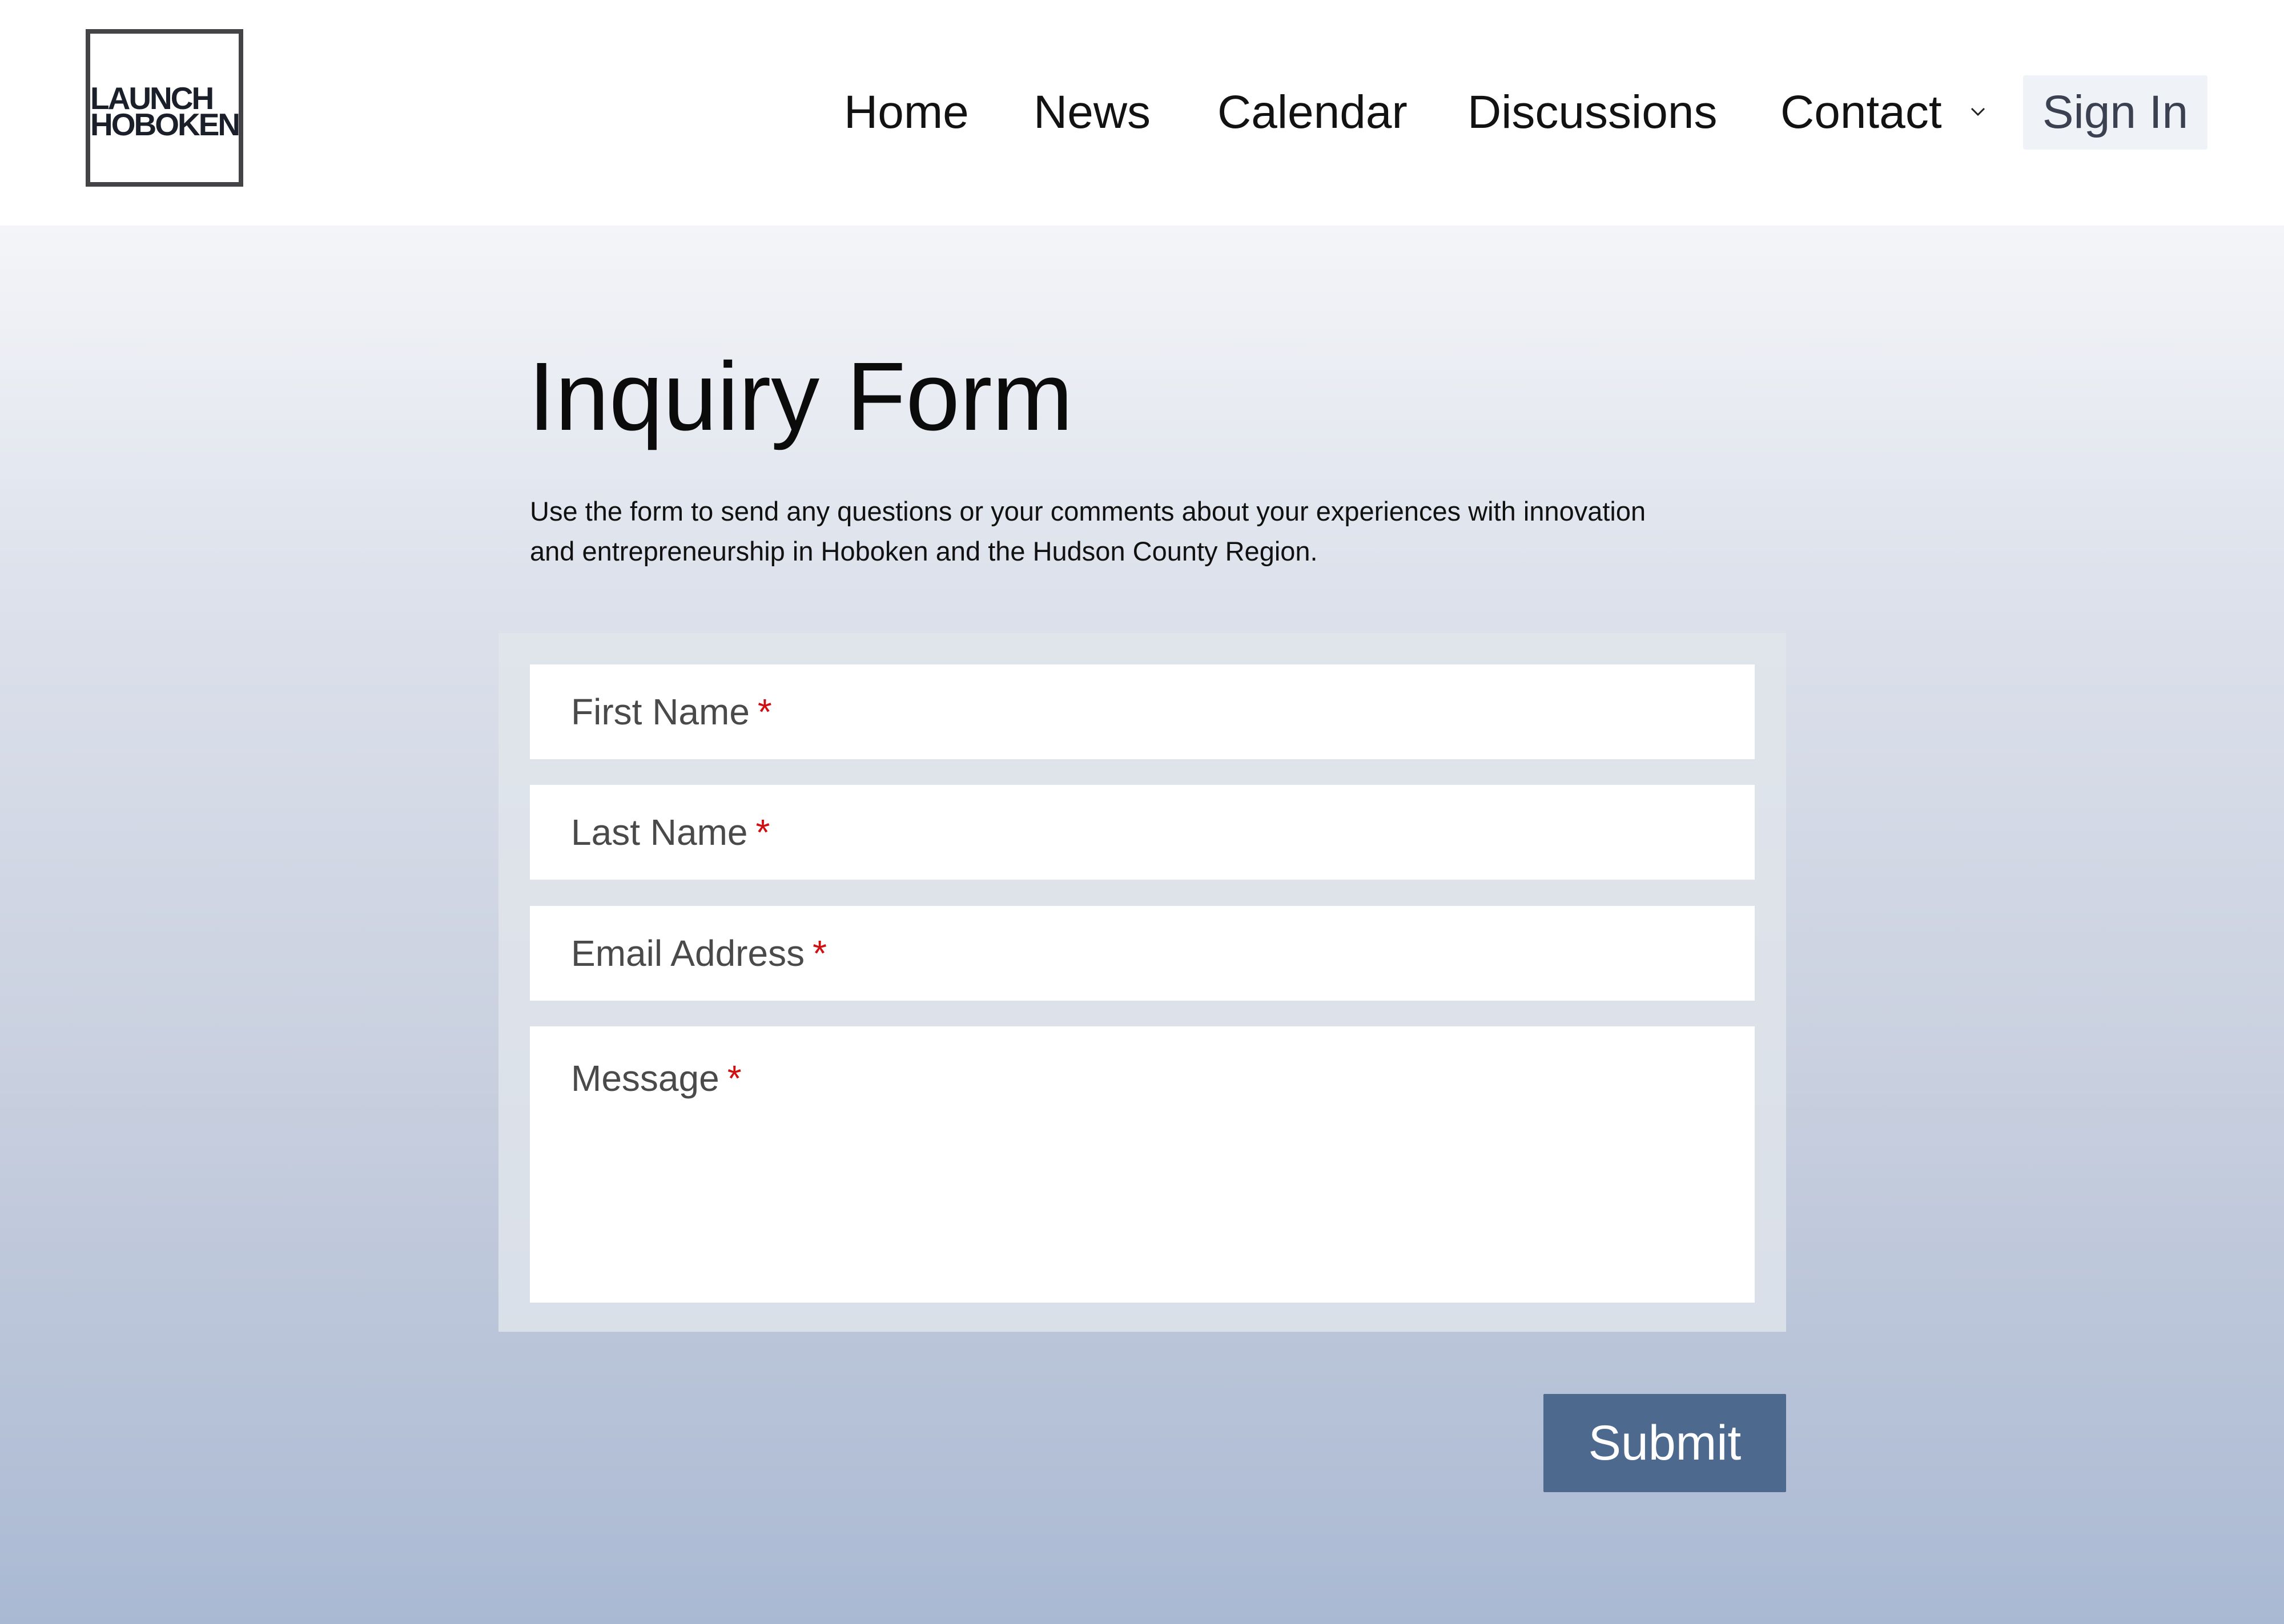  I want to click on submit-button: Submit, so click(1664, 1443).